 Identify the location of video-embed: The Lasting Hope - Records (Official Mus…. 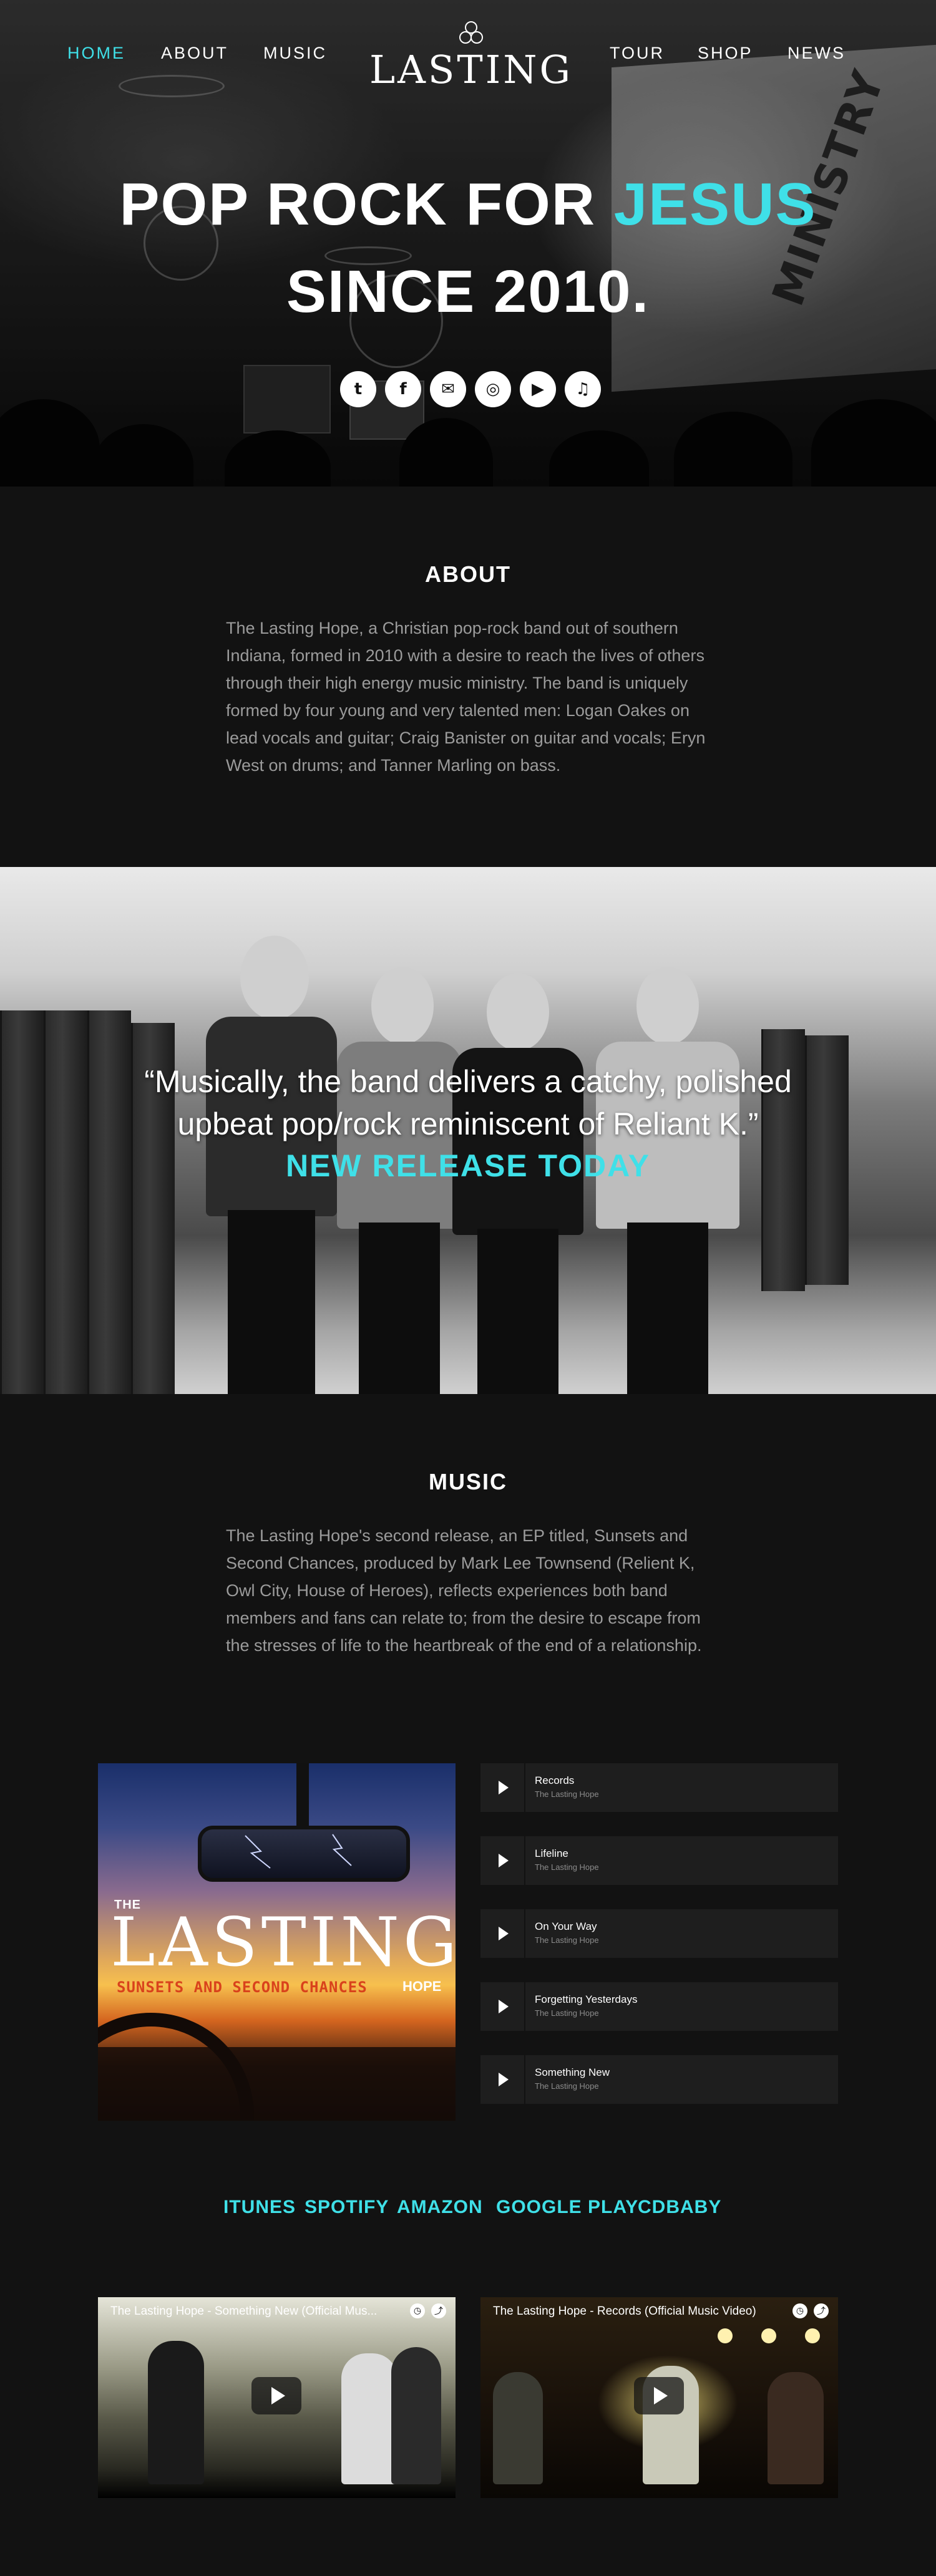
(659, 2397).